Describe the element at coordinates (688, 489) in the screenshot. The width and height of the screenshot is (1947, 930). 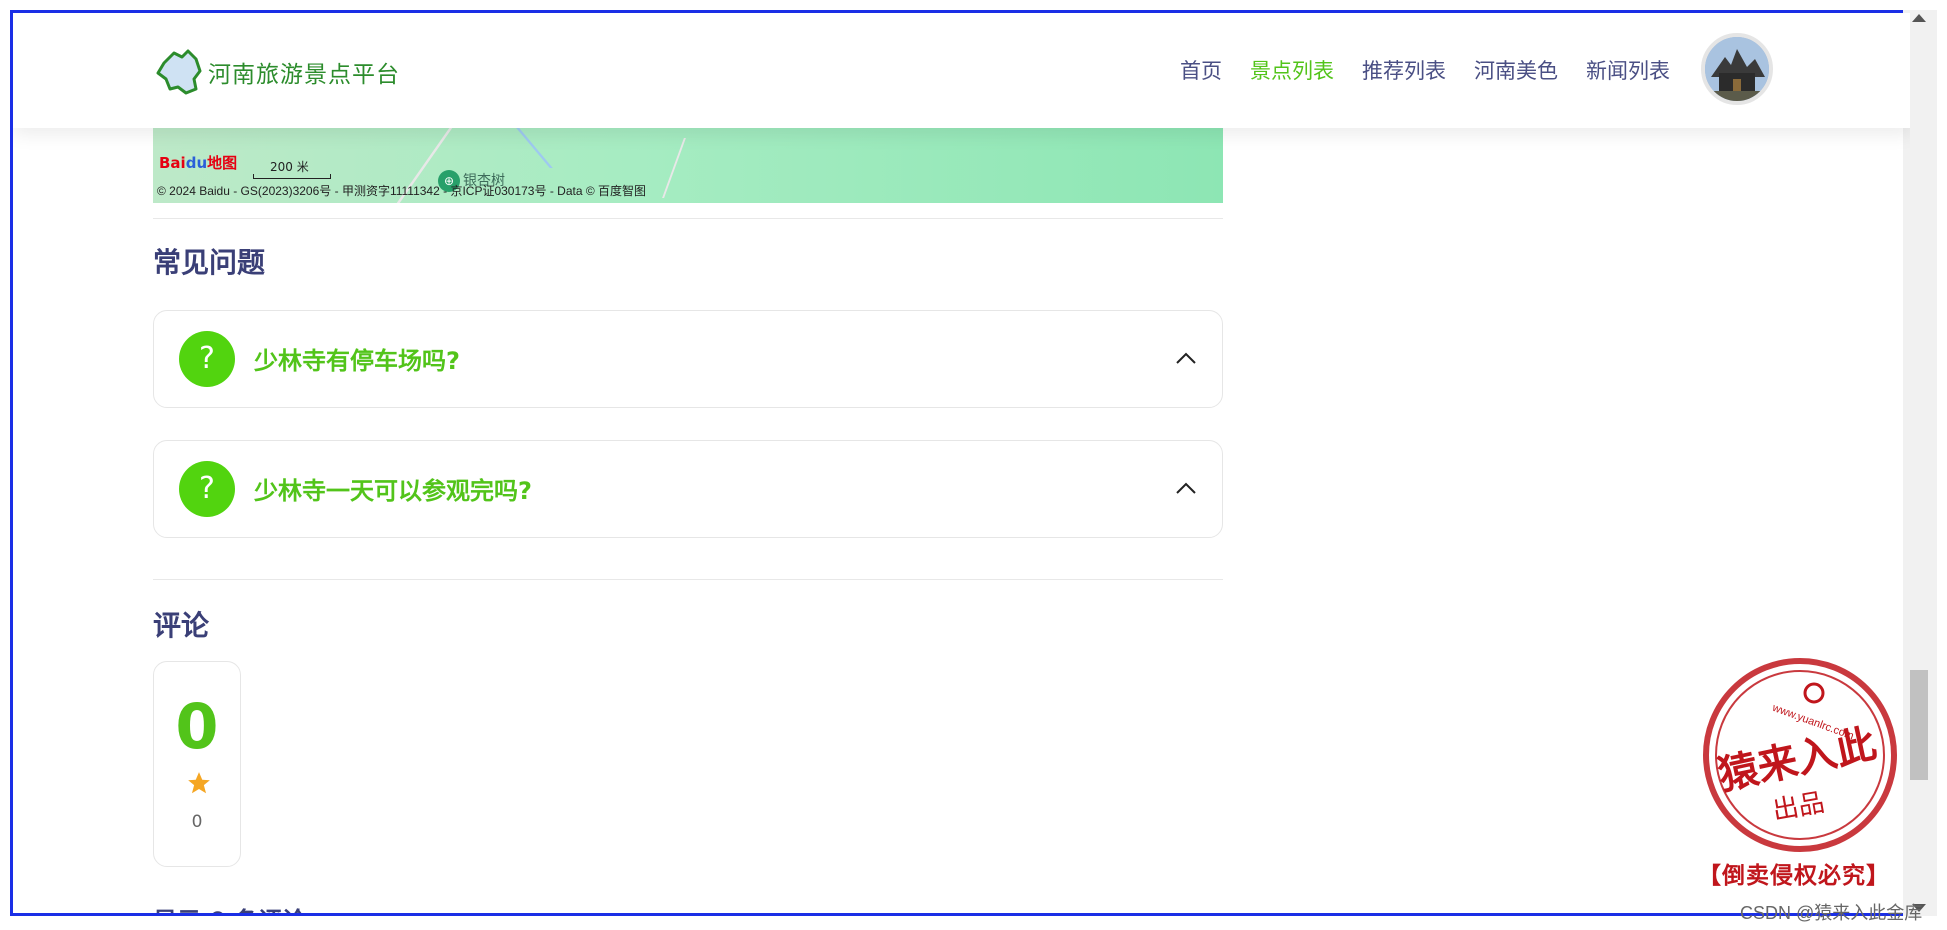
I see `faq-item: ? 少林寺一天可以参观完吗?` at that location.